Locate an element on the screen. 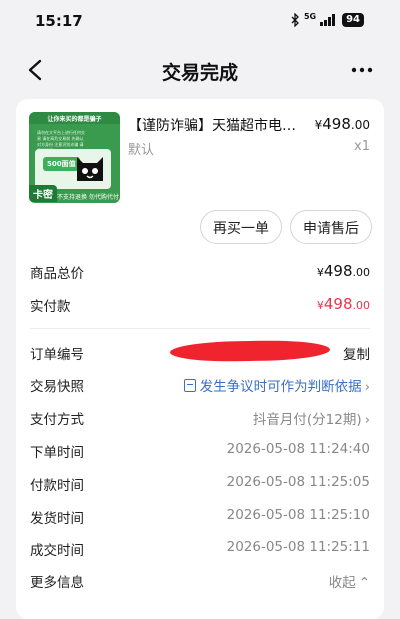 The height and width of the screenshot is (619, 400). payment-method-label: 支付方式 is located at coordinates (57, 420).